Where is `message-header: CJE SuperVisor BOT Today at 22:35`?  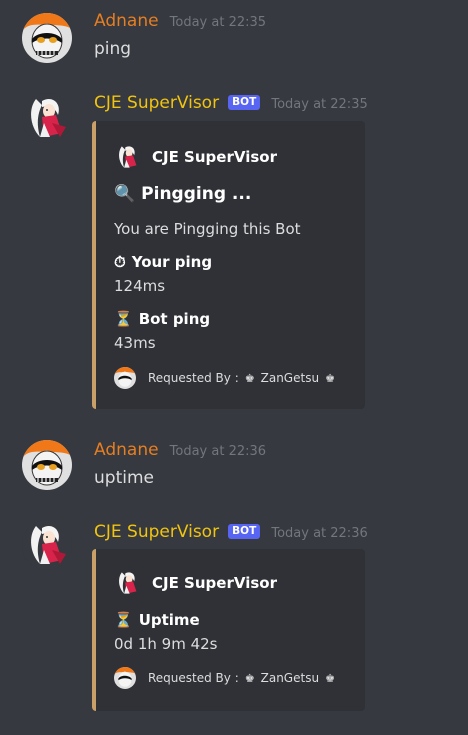
message-header: CJE SuperVisor BOT Today at 22:35 is located at coordinates (231, 103).